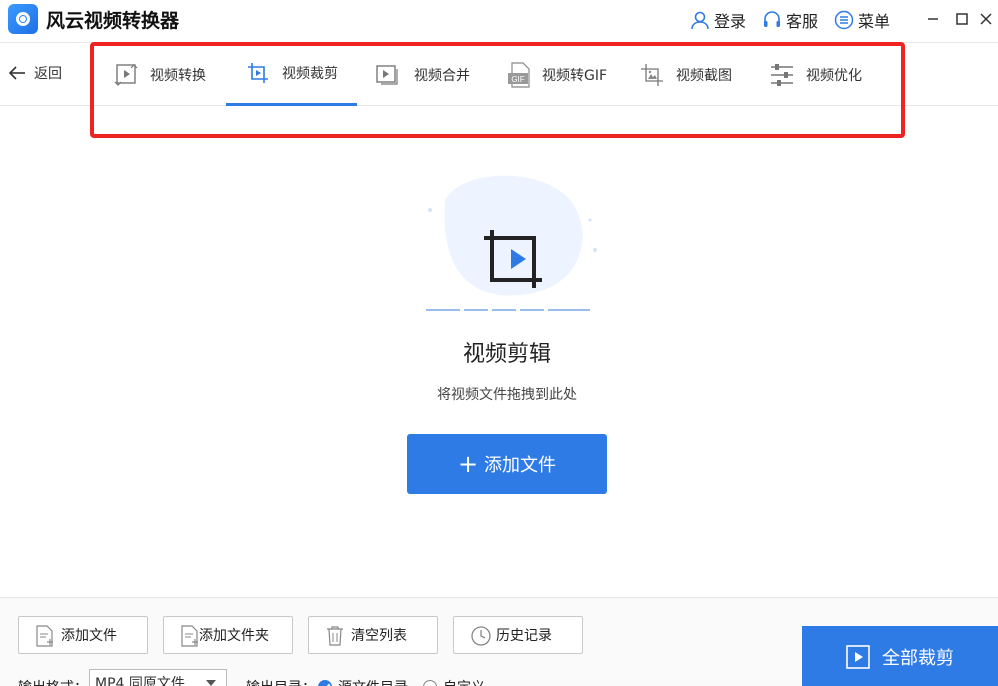 Image resolution: width=998 pixels, height=686 pixels. I want to click on crop-all-button: 全部裁剪, so click(900, 656).